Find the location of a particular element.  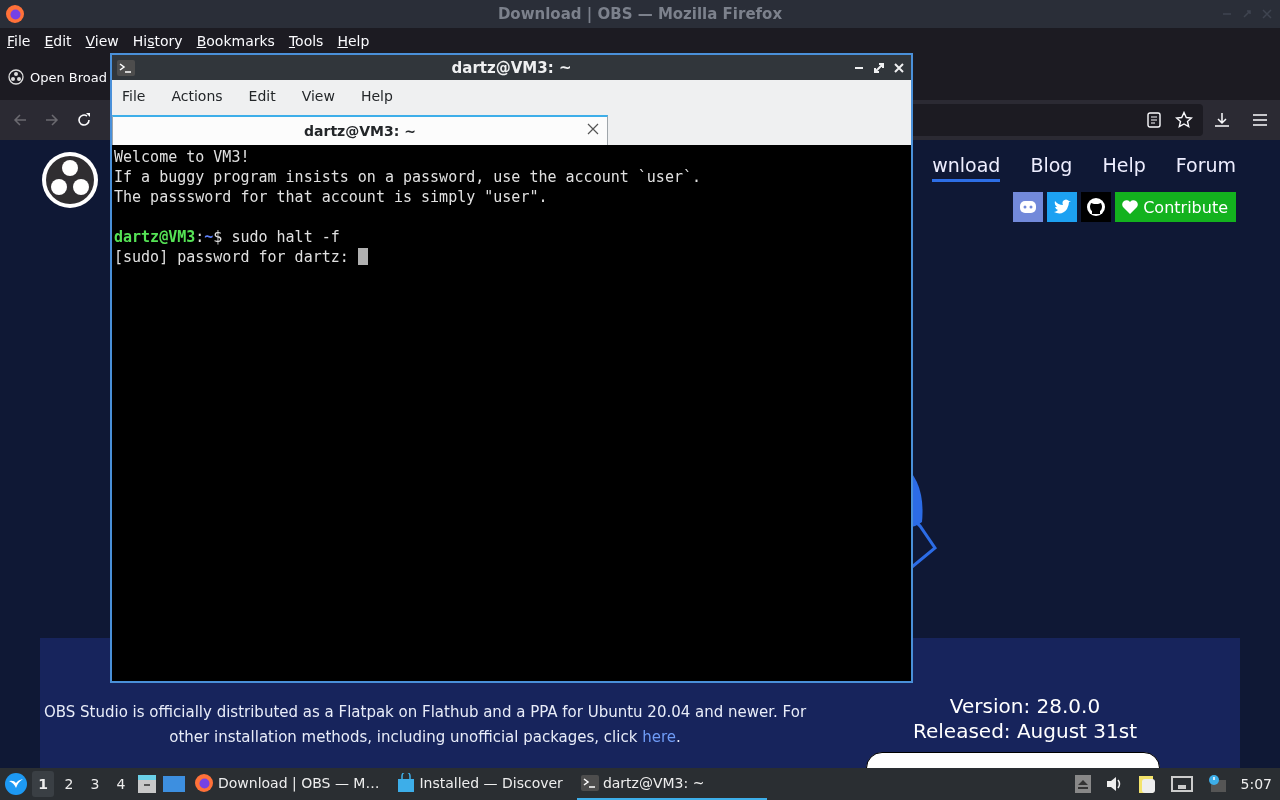

chat-bubble-icon is located at coordinates (1028, 207).